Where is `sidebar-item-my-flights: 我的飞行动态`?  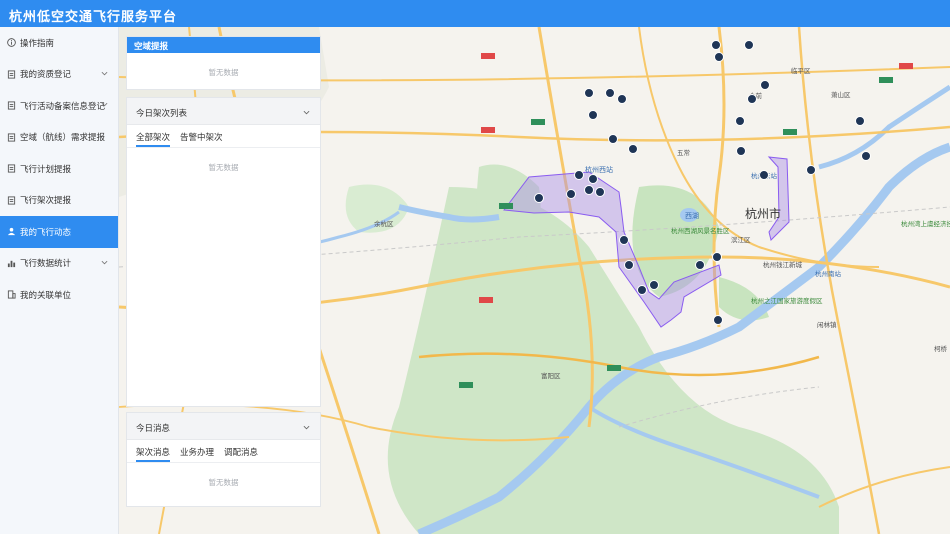
sidebar-item-my-flights: 我的飞行动态 is located at coordinates (59, 232).